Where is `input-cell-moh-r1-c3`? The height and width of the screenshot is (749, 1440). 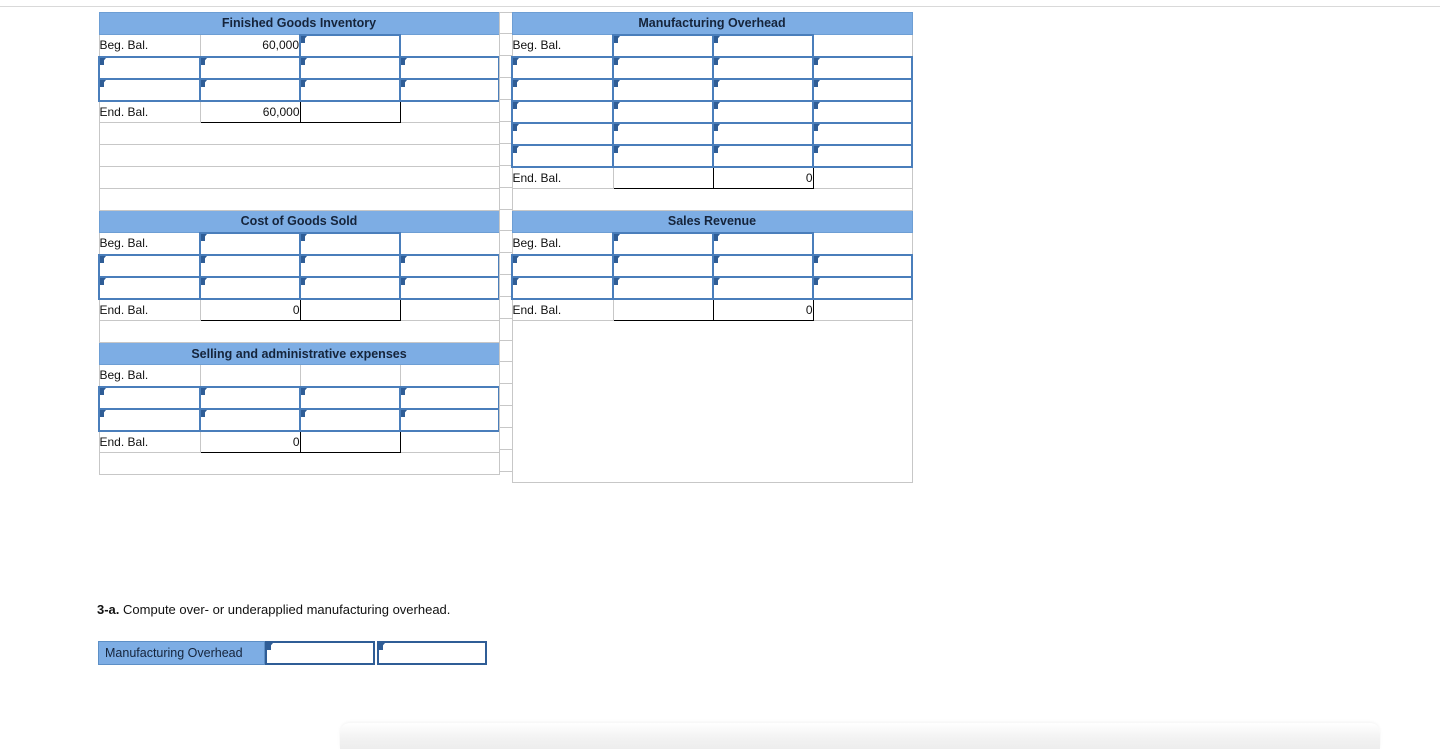
input-cell-moh-r1-c3 is located at coordinates (763, 67).